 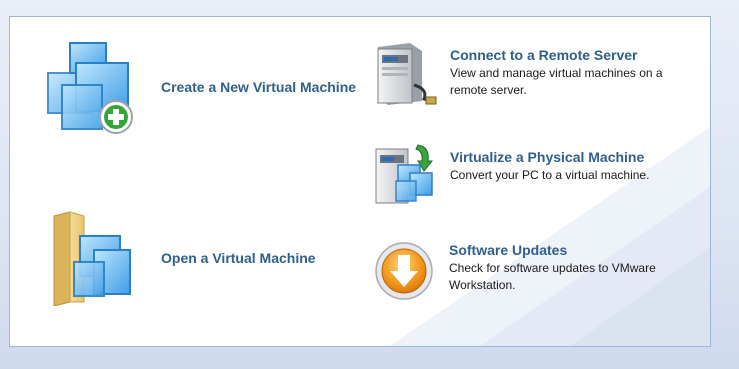 I want to click on open-vm-tile: Open a Virtual Machine, so click(x=183, y=258).